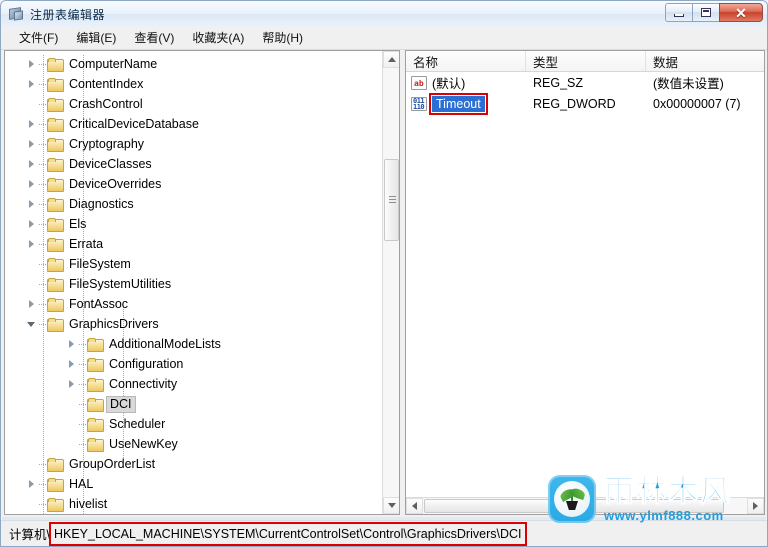  I want to click on tree-item-cryptography: Cryptography, so click(193, 144).